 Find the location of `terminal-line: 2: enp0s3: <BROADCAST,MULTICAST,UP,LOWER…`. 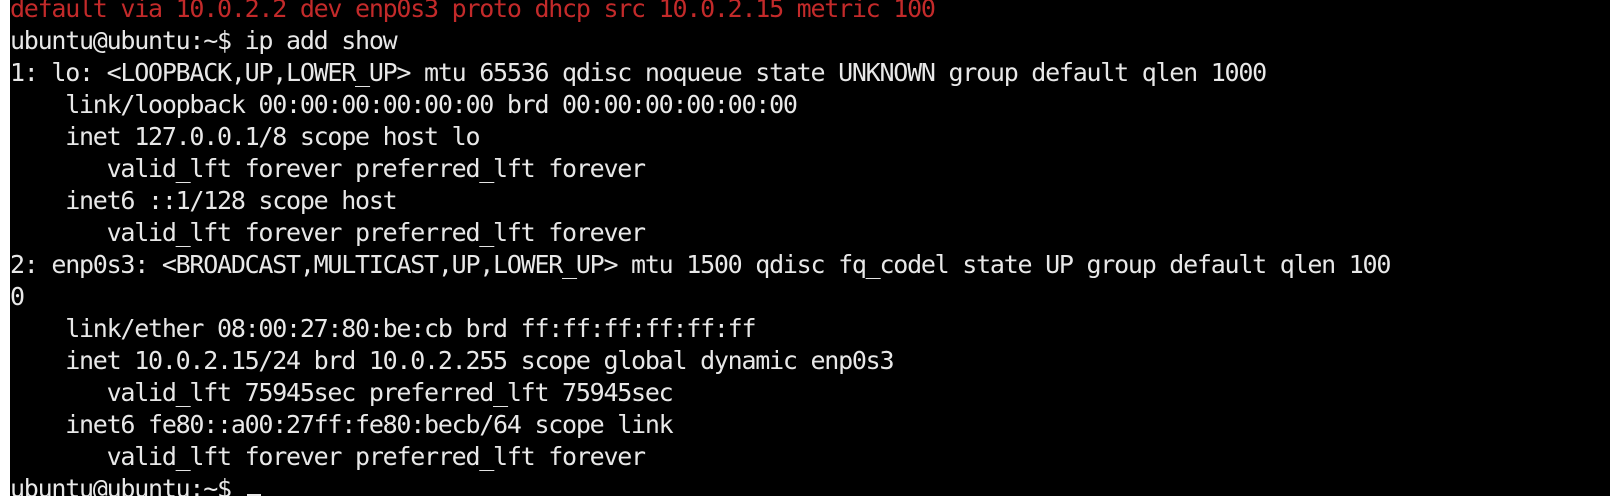

terminal-line: 2: enp0s3: <BROADCAST,MULTICAST,UP,LOWER… is located at coordinates (700, 264).